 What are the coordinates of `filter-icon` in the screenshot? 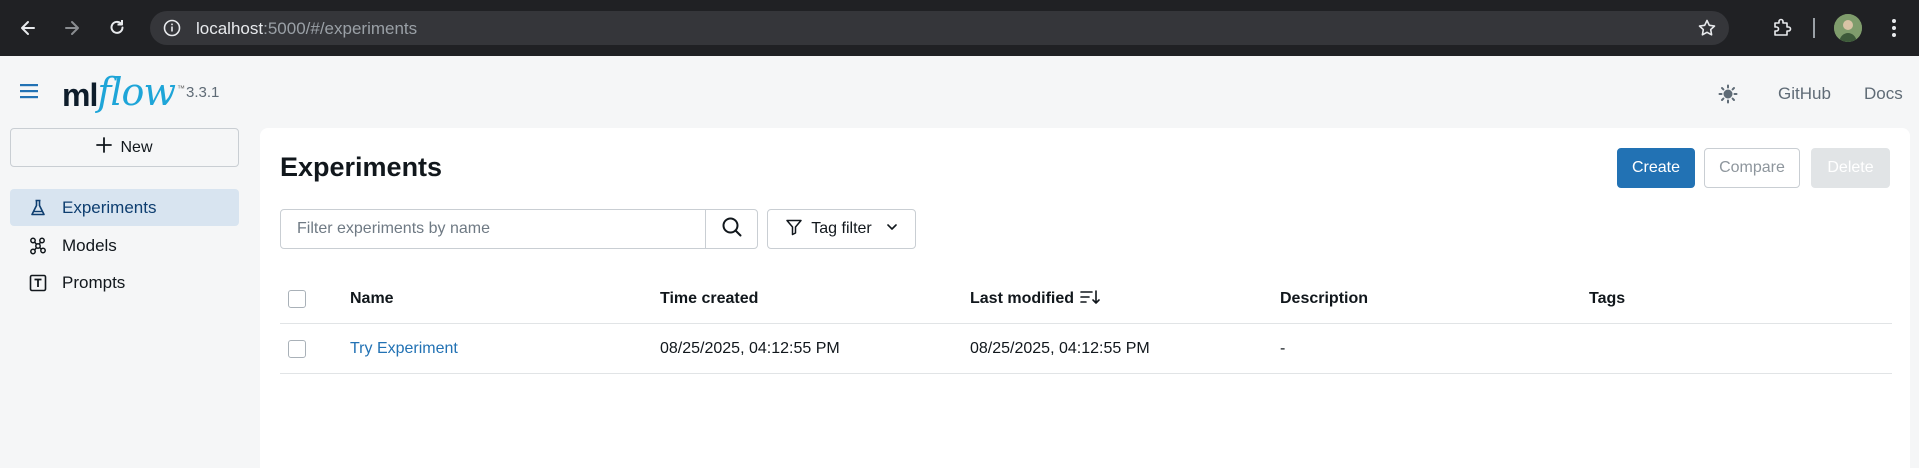 It's located at (794, 229).